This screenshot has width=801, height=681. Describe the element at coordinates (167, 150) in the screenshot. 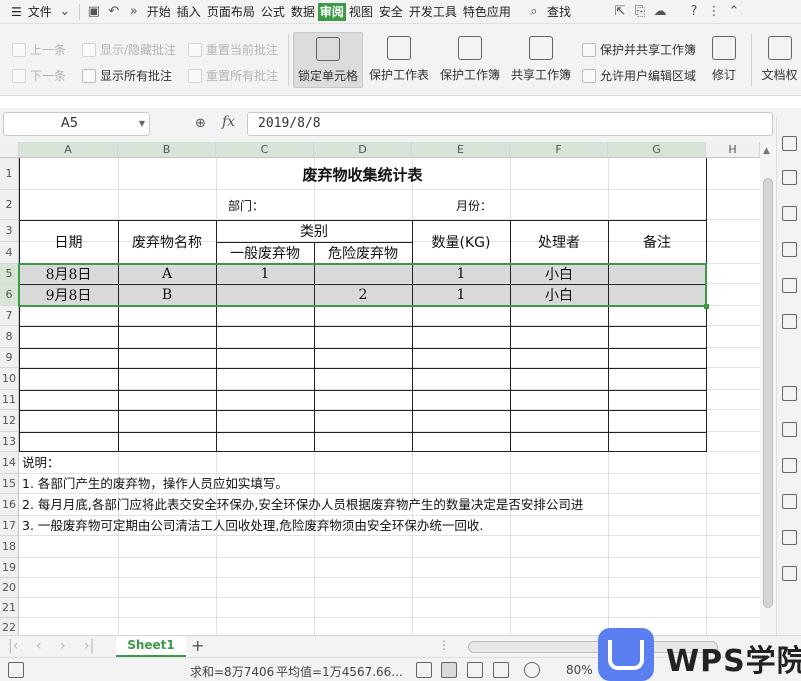

I see `column-header-b: B` at that location.